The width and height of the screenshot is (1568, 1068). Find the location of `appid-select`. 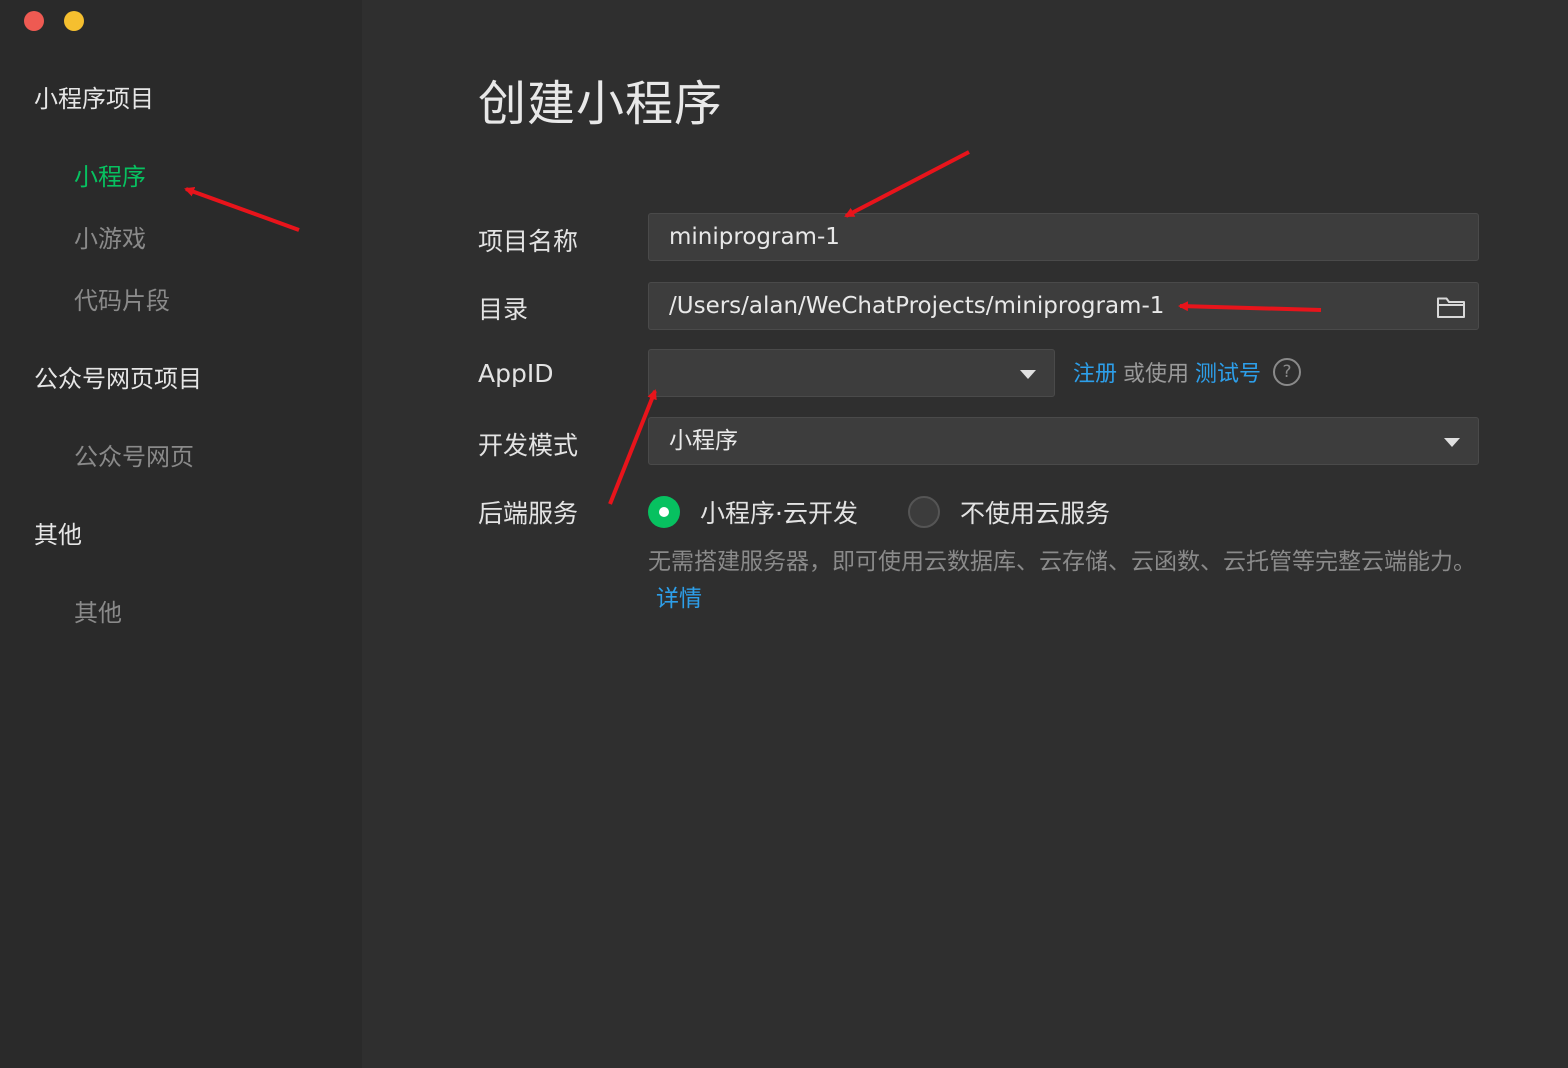

appid-select is located at coordinates (851, 373).